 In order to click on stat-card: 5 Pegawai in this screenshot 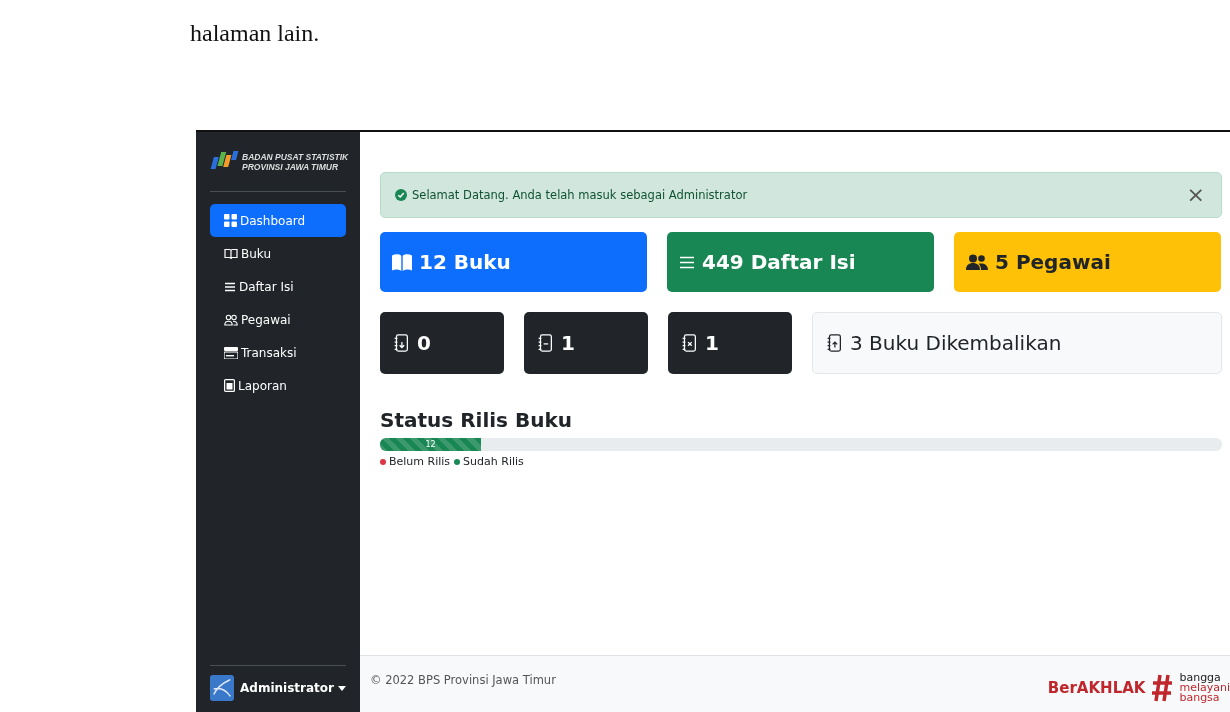, I will do `click(1087, 262)`.